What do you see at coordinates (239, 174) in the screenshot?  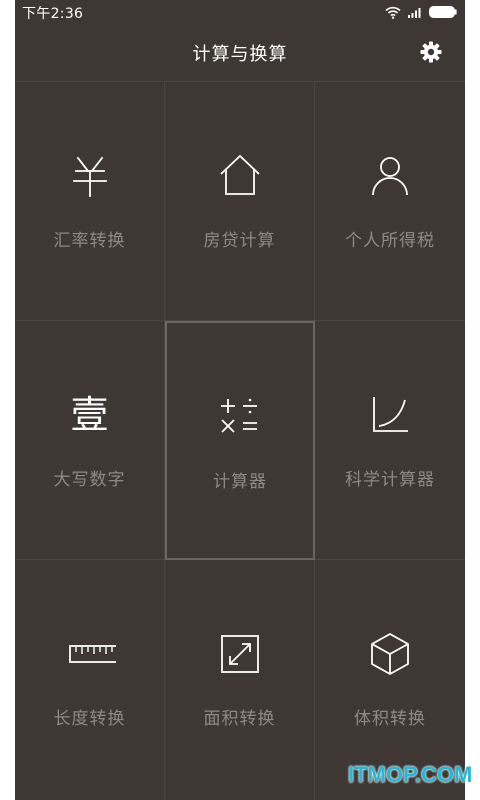 I see `house-icon` at bounding box center [239, 174].